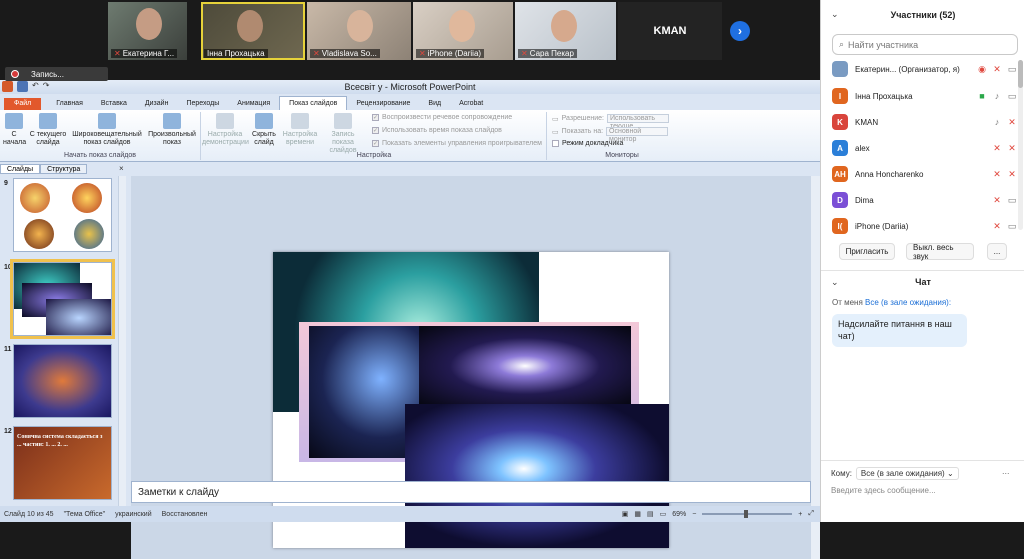 This screenshot has height=559, width=1024. Describe the element at coordinates (375, 143) in the screenshot. I see `checkbox-checked-icon: ✓` at that location.